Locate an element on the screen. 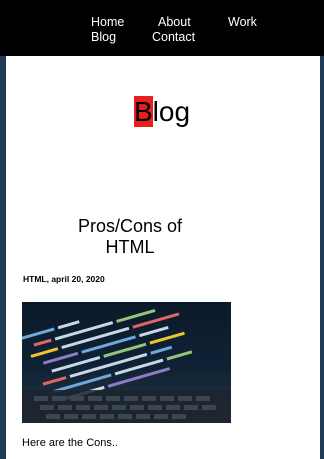 Image resolution: width=324 pixels, height=459 pixels. left-edge-band is located at coordinates (3, 229).